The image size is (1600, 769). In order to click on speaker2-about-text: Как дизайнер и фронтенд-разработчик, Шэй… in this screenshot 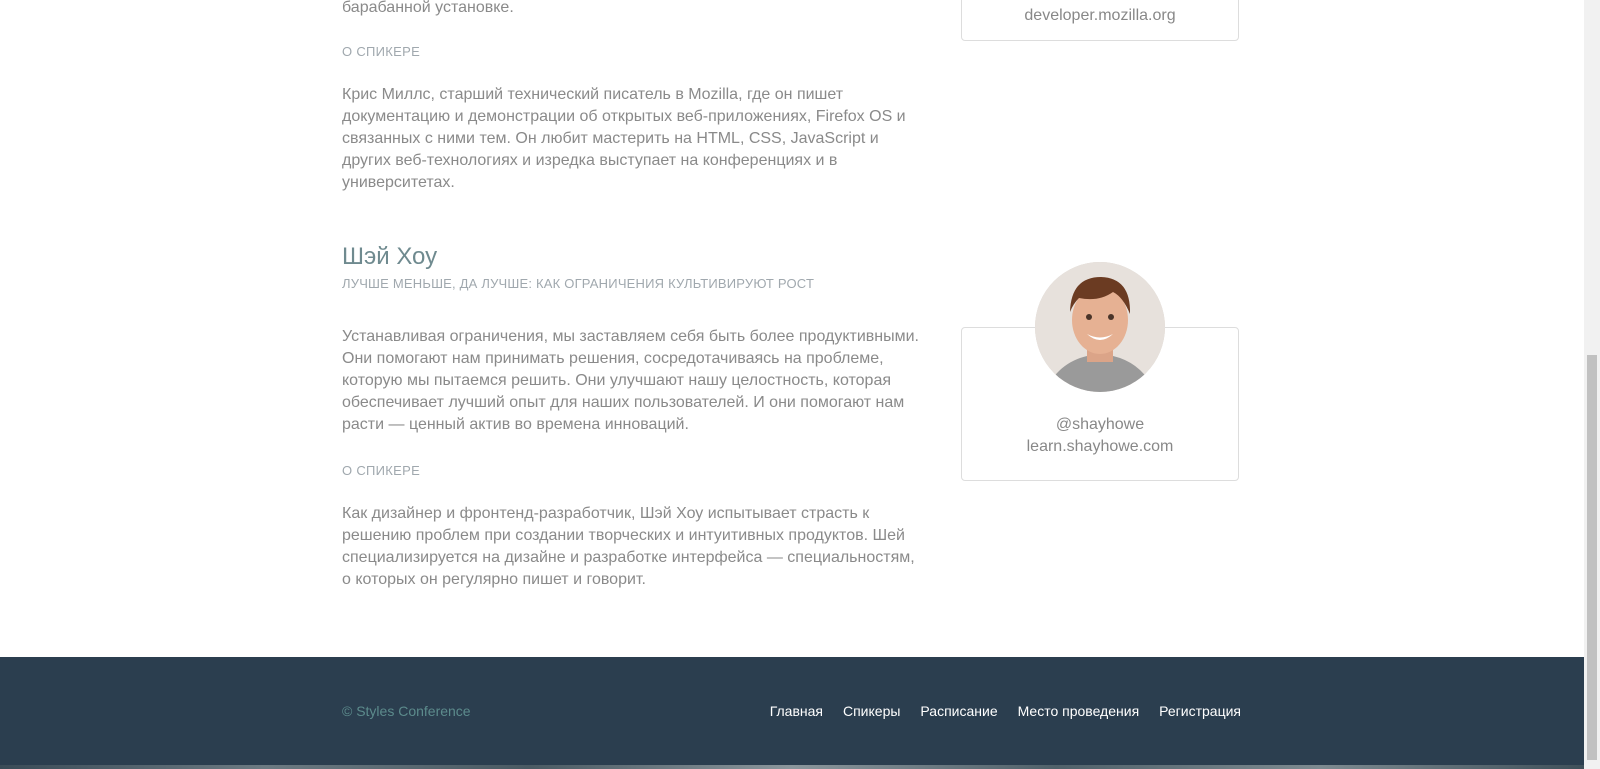, I will do `click(628, 546)`.